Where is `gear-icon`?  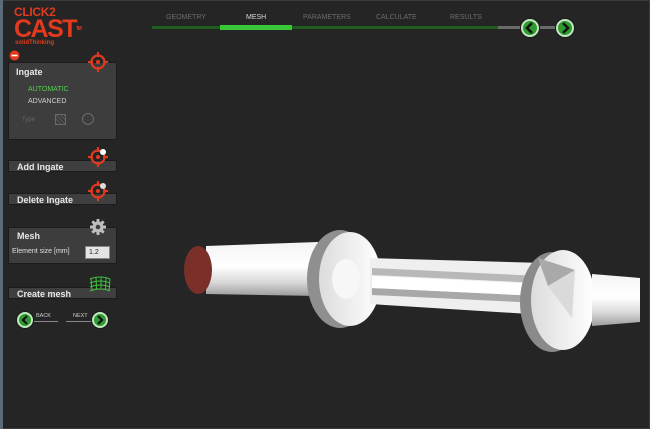 gear-icon is located at coordinates (98, 227).